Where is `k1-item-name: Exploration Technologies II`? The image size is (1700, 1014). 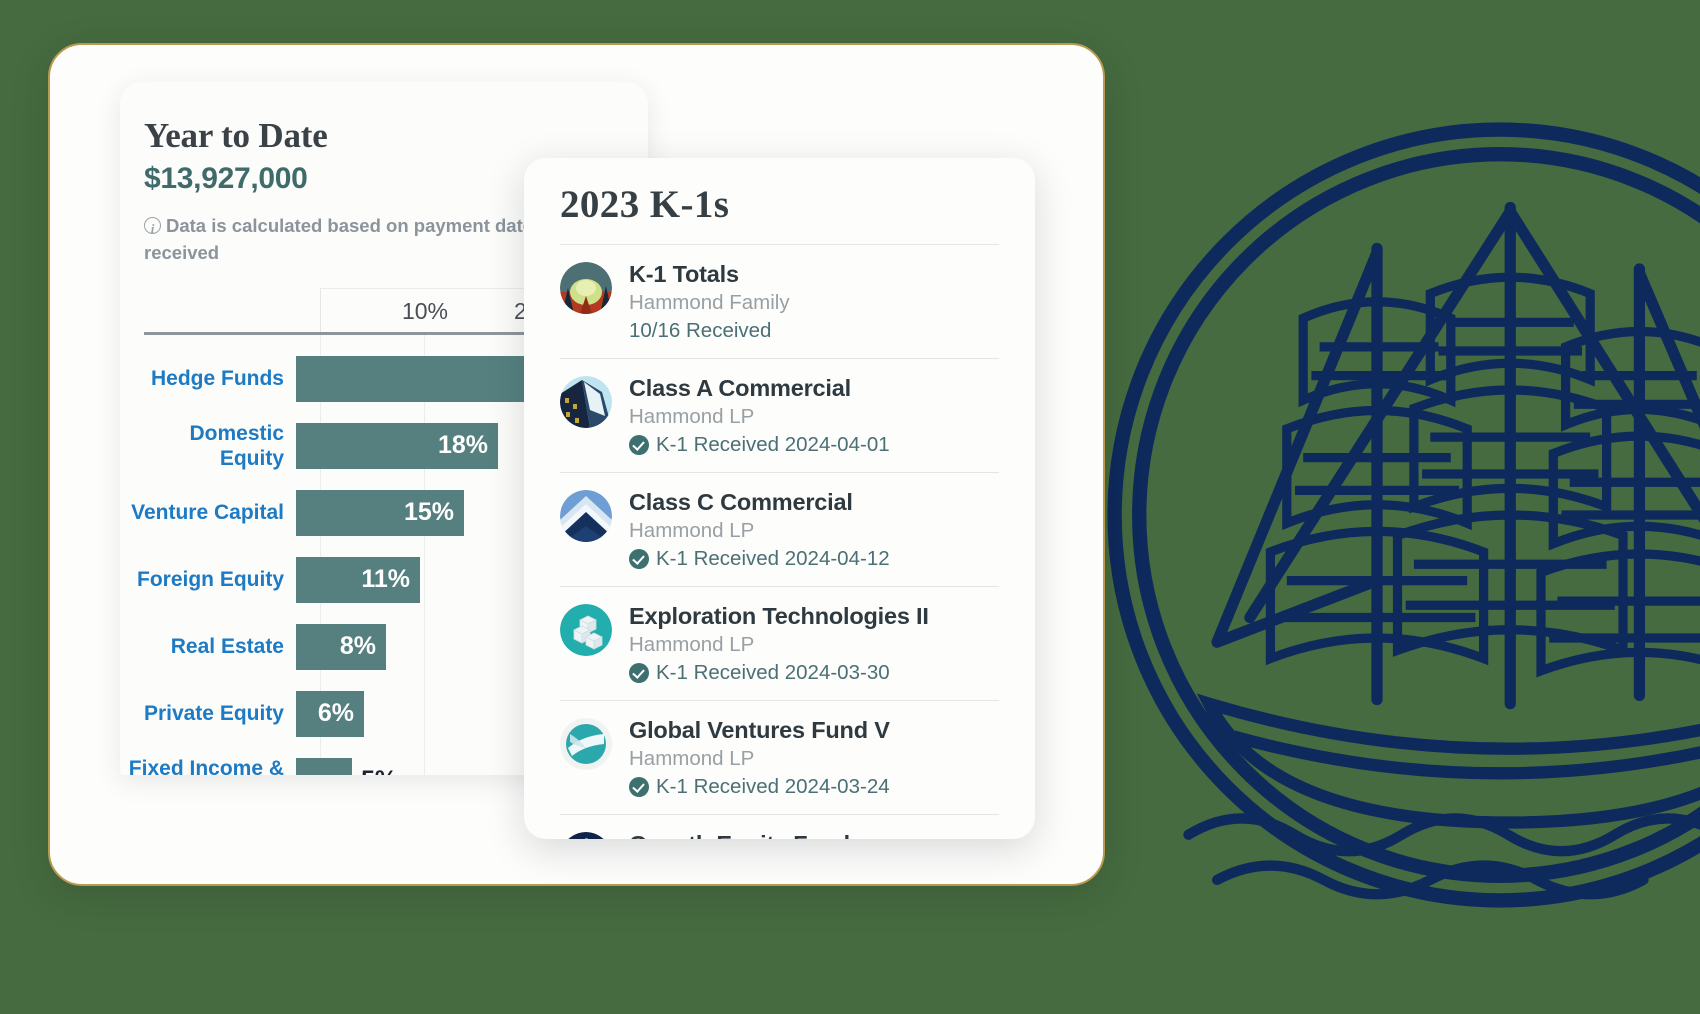
k1-item-name: Exploration Technologies II is located at coordinates (779, 616).